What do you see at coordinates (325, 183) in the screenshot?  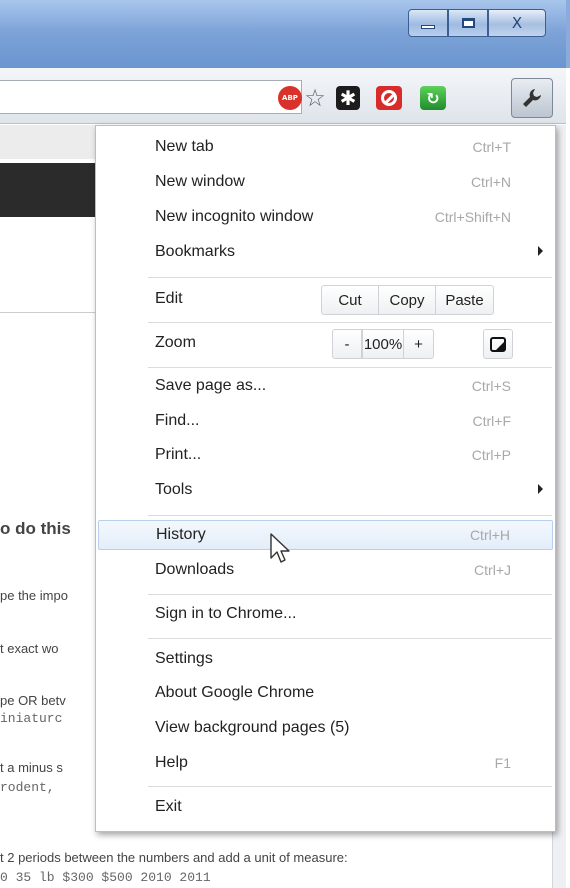 I see `menu-item-new-window: New window Ctrl+N` at bounding box center [325, 183].